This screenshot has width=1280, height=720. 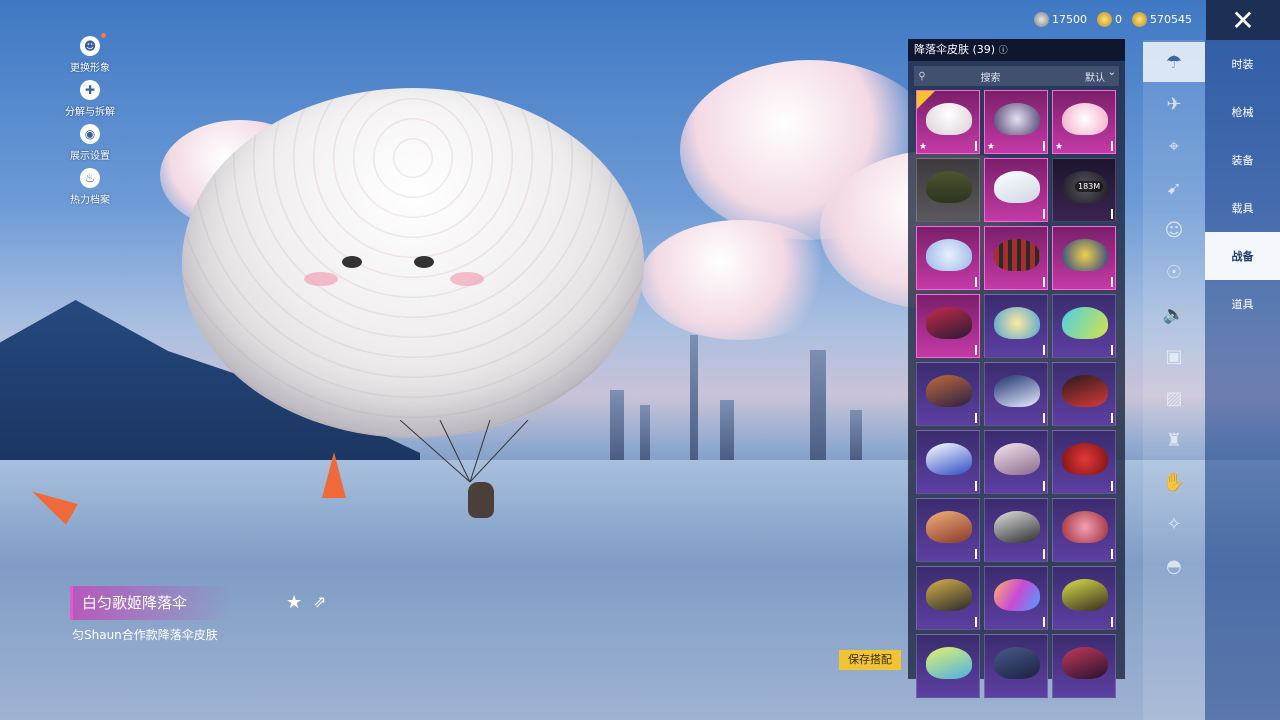 What do you see at coordinates (145, 635) in the screenshot?
I see `item-description: 匀Shaun合作款降落伞皮肤` at bounding box center [145, 635].